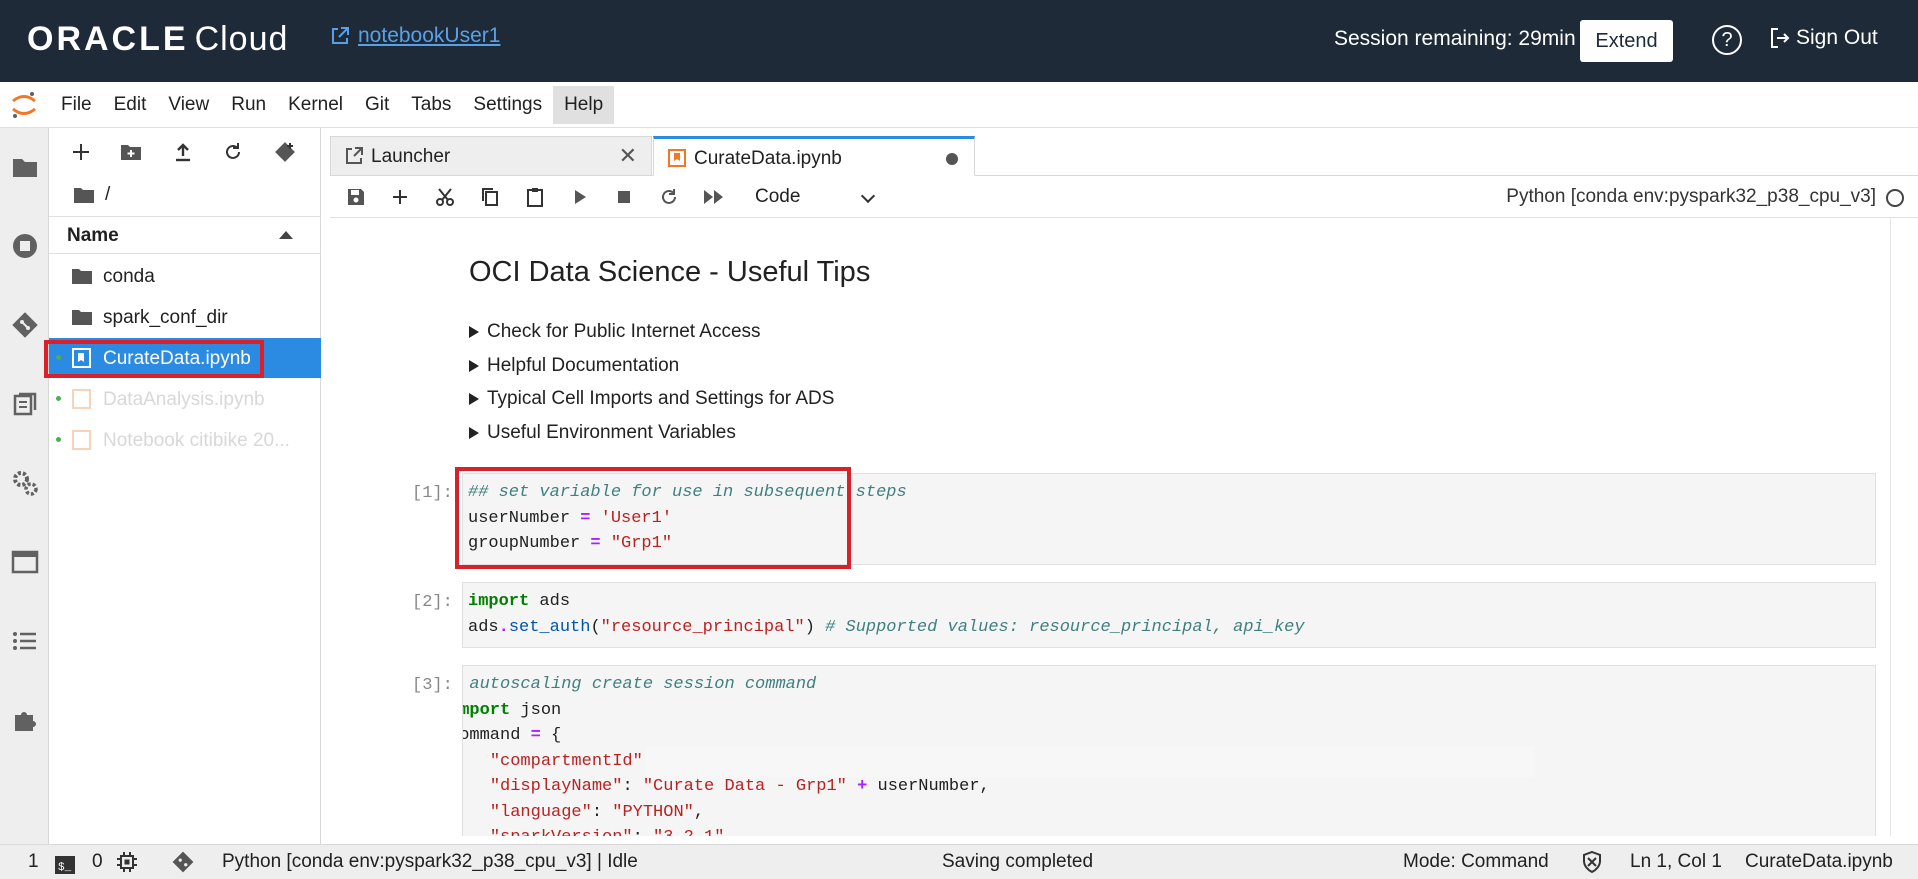 The image size is (1918, 879). Describe the element at coordinates (185, 276) in the screenshot. I see `file-row-conda: conda` at that location.